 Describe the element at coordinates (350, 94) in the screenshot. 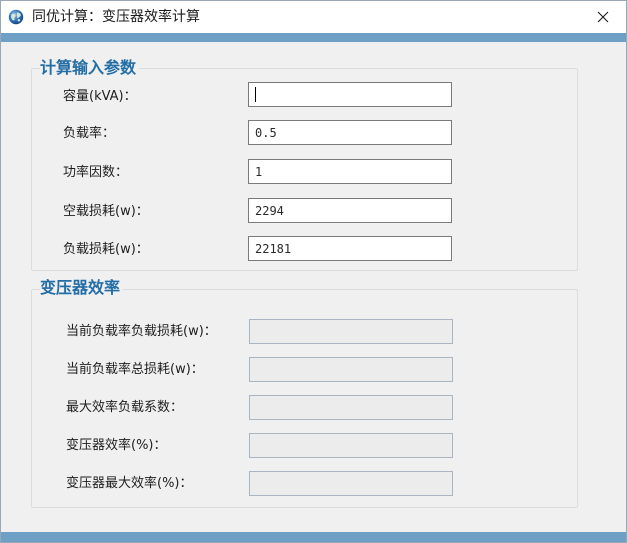

I see `capacity-input` at that location.